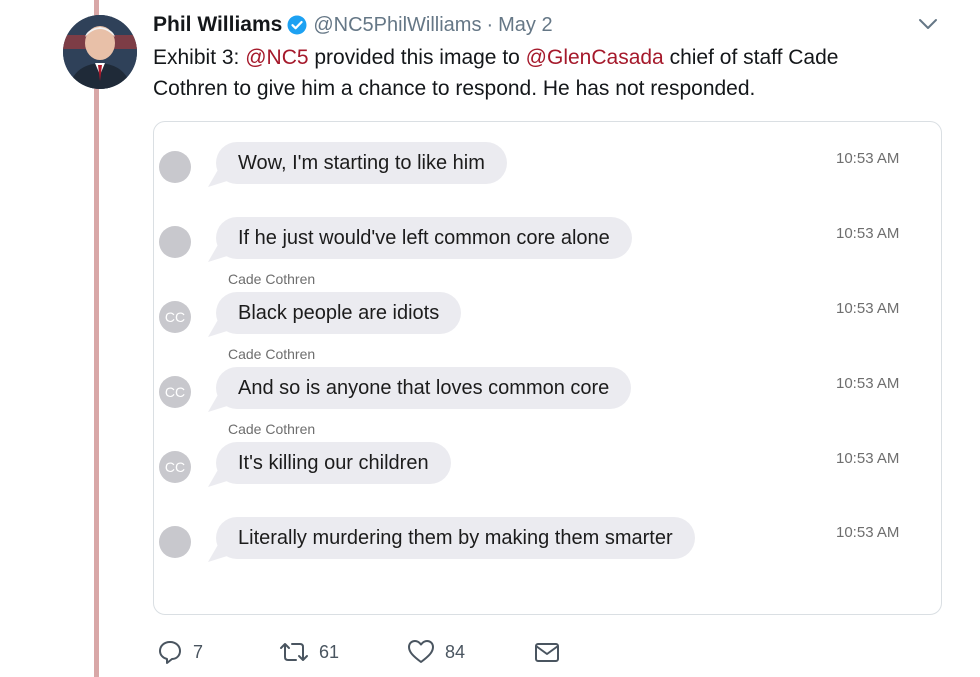 The image size is (980, 677). I want to click on envelope-icon, so click(547, 652).